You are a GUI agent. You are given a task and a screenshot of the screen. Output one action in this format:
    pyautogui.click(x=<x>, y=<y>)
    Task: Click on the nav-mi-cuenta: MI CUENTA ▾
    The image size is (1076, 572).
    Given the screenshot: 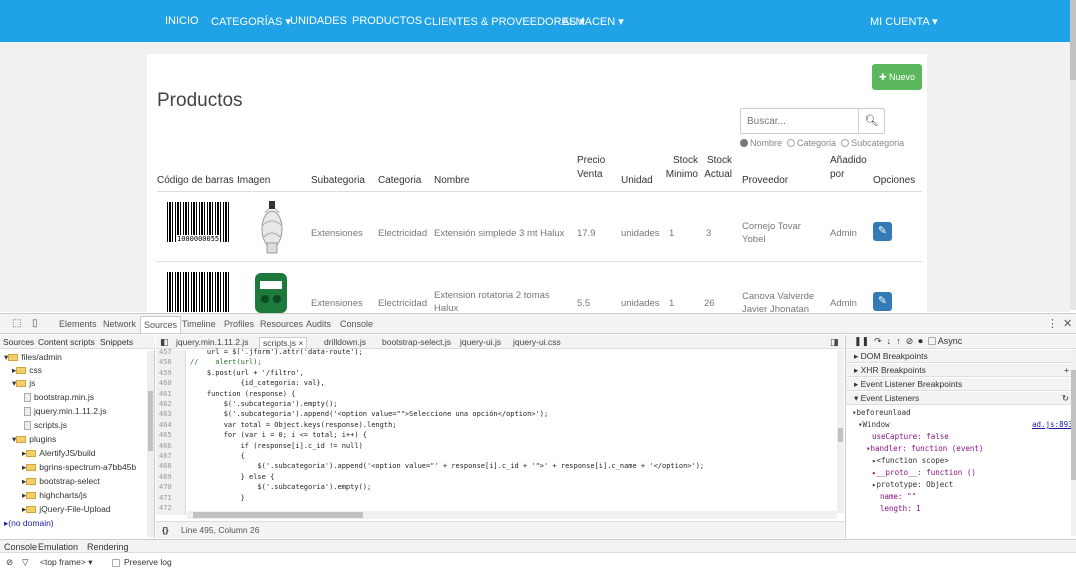 What is the action you would take?
    pyautogui.click(x=904, y=21)
    